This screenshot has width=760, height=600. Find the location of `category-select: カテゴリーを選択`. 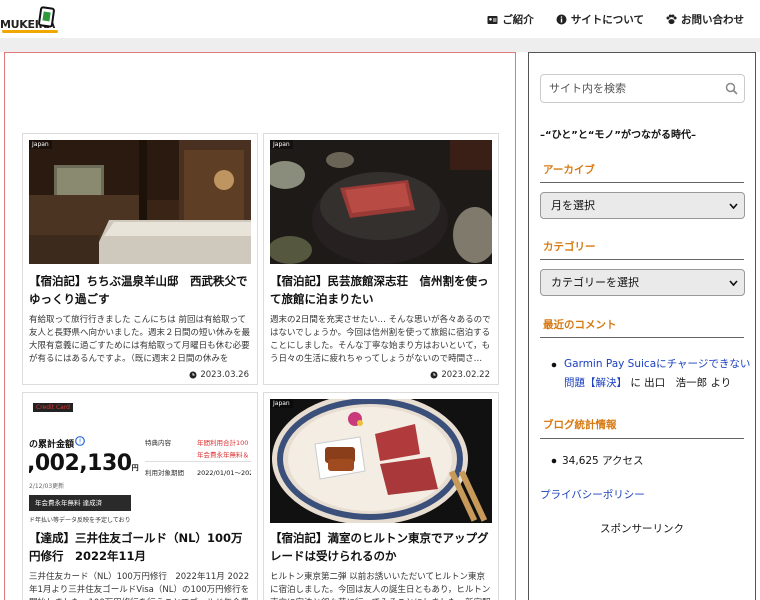

category-select: カテゴリーを選択 is located at coordinates (642, 282).